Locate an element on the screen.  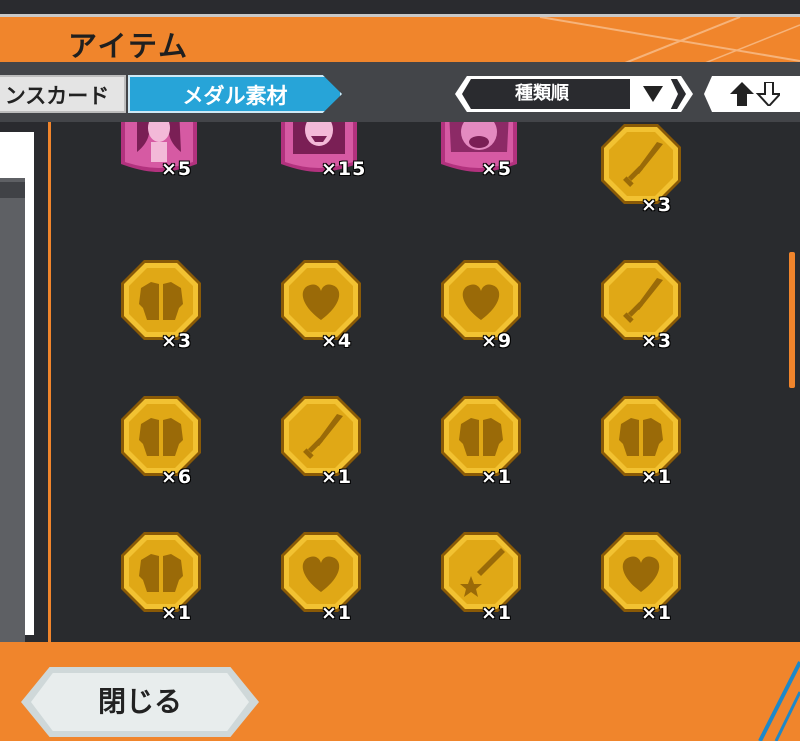
corner-decoration is located at coordinates (779, 701).